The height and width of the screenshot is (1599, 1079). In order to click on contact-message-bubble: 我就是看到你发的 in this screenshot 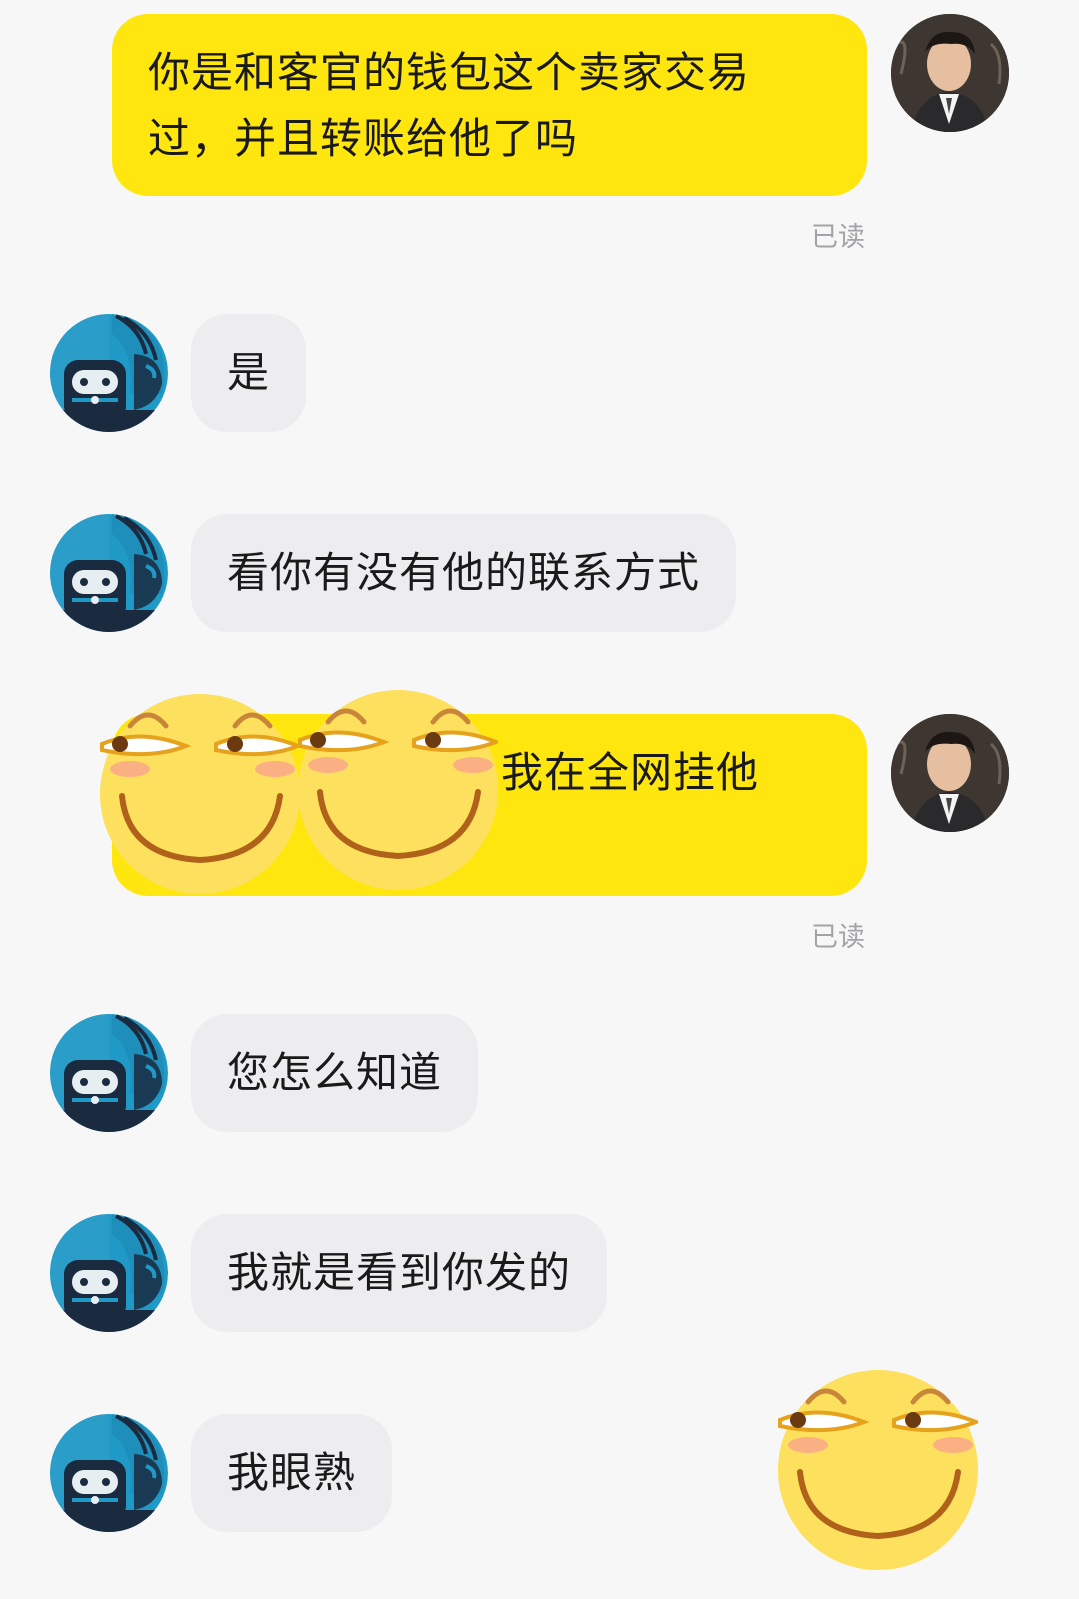, I will do `click(399, 1273)`.